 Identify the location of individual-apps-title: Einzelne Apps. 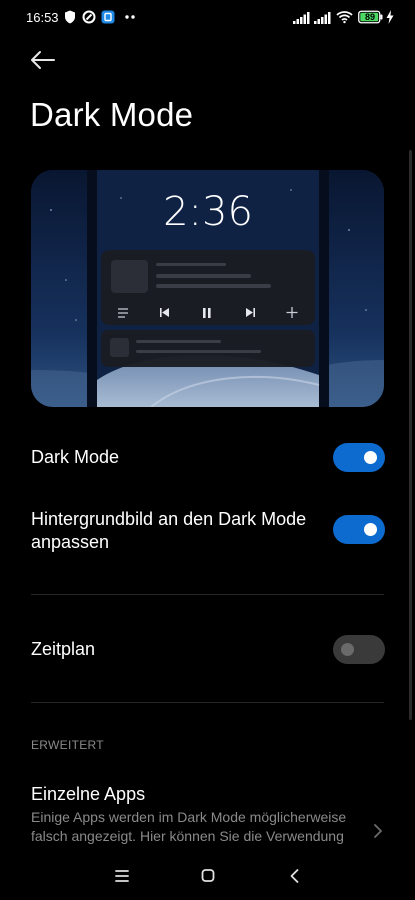
(88, 794).